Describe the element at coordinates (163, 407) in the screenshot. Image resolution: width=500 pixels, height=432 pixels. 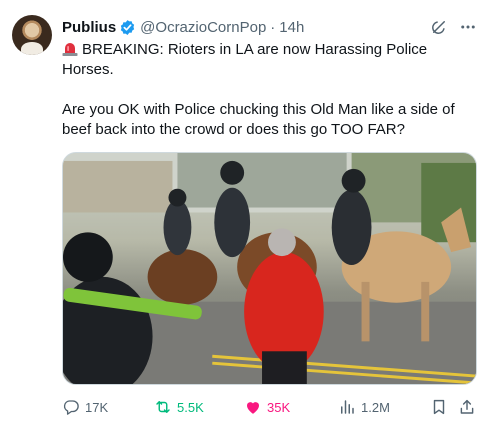
I see `repost-icon` at that location.